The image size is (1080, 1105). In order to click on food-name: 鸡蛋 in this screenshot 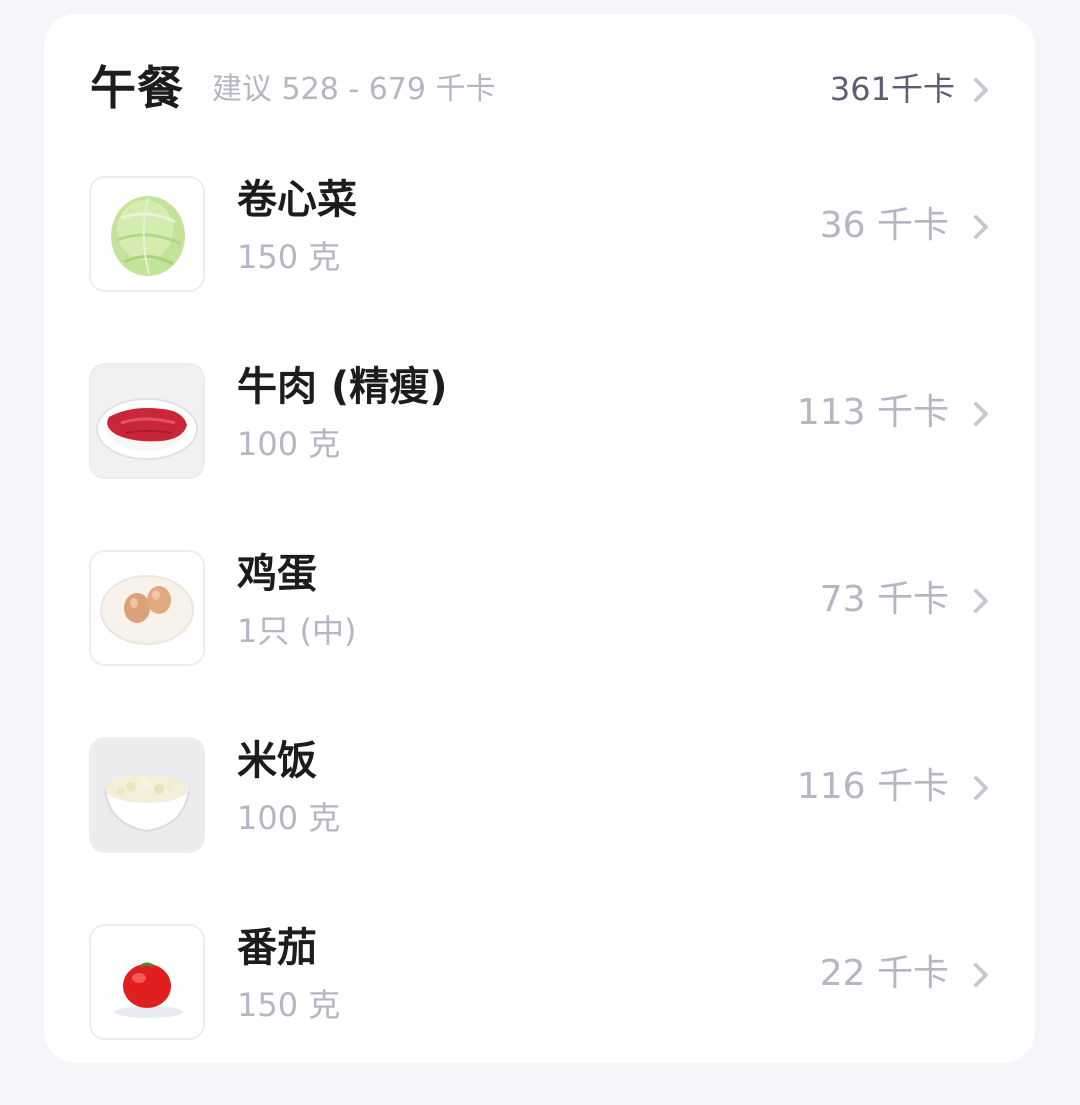, I will do `click(277, 574)`.